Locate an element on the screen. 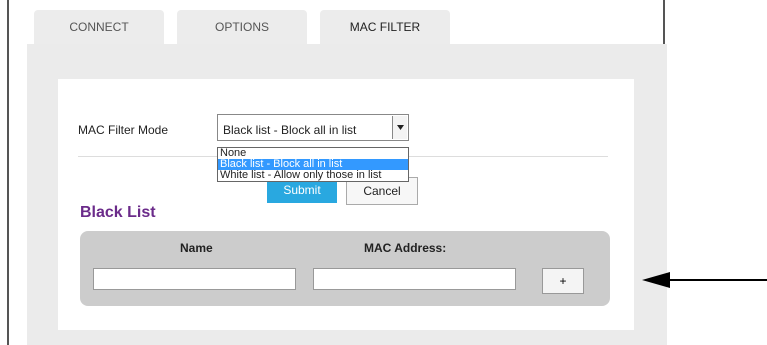 Image resolution: width=767 pixels, height=345 pixels. tab-connect: CONNECT is located at coordinates (99, 27).